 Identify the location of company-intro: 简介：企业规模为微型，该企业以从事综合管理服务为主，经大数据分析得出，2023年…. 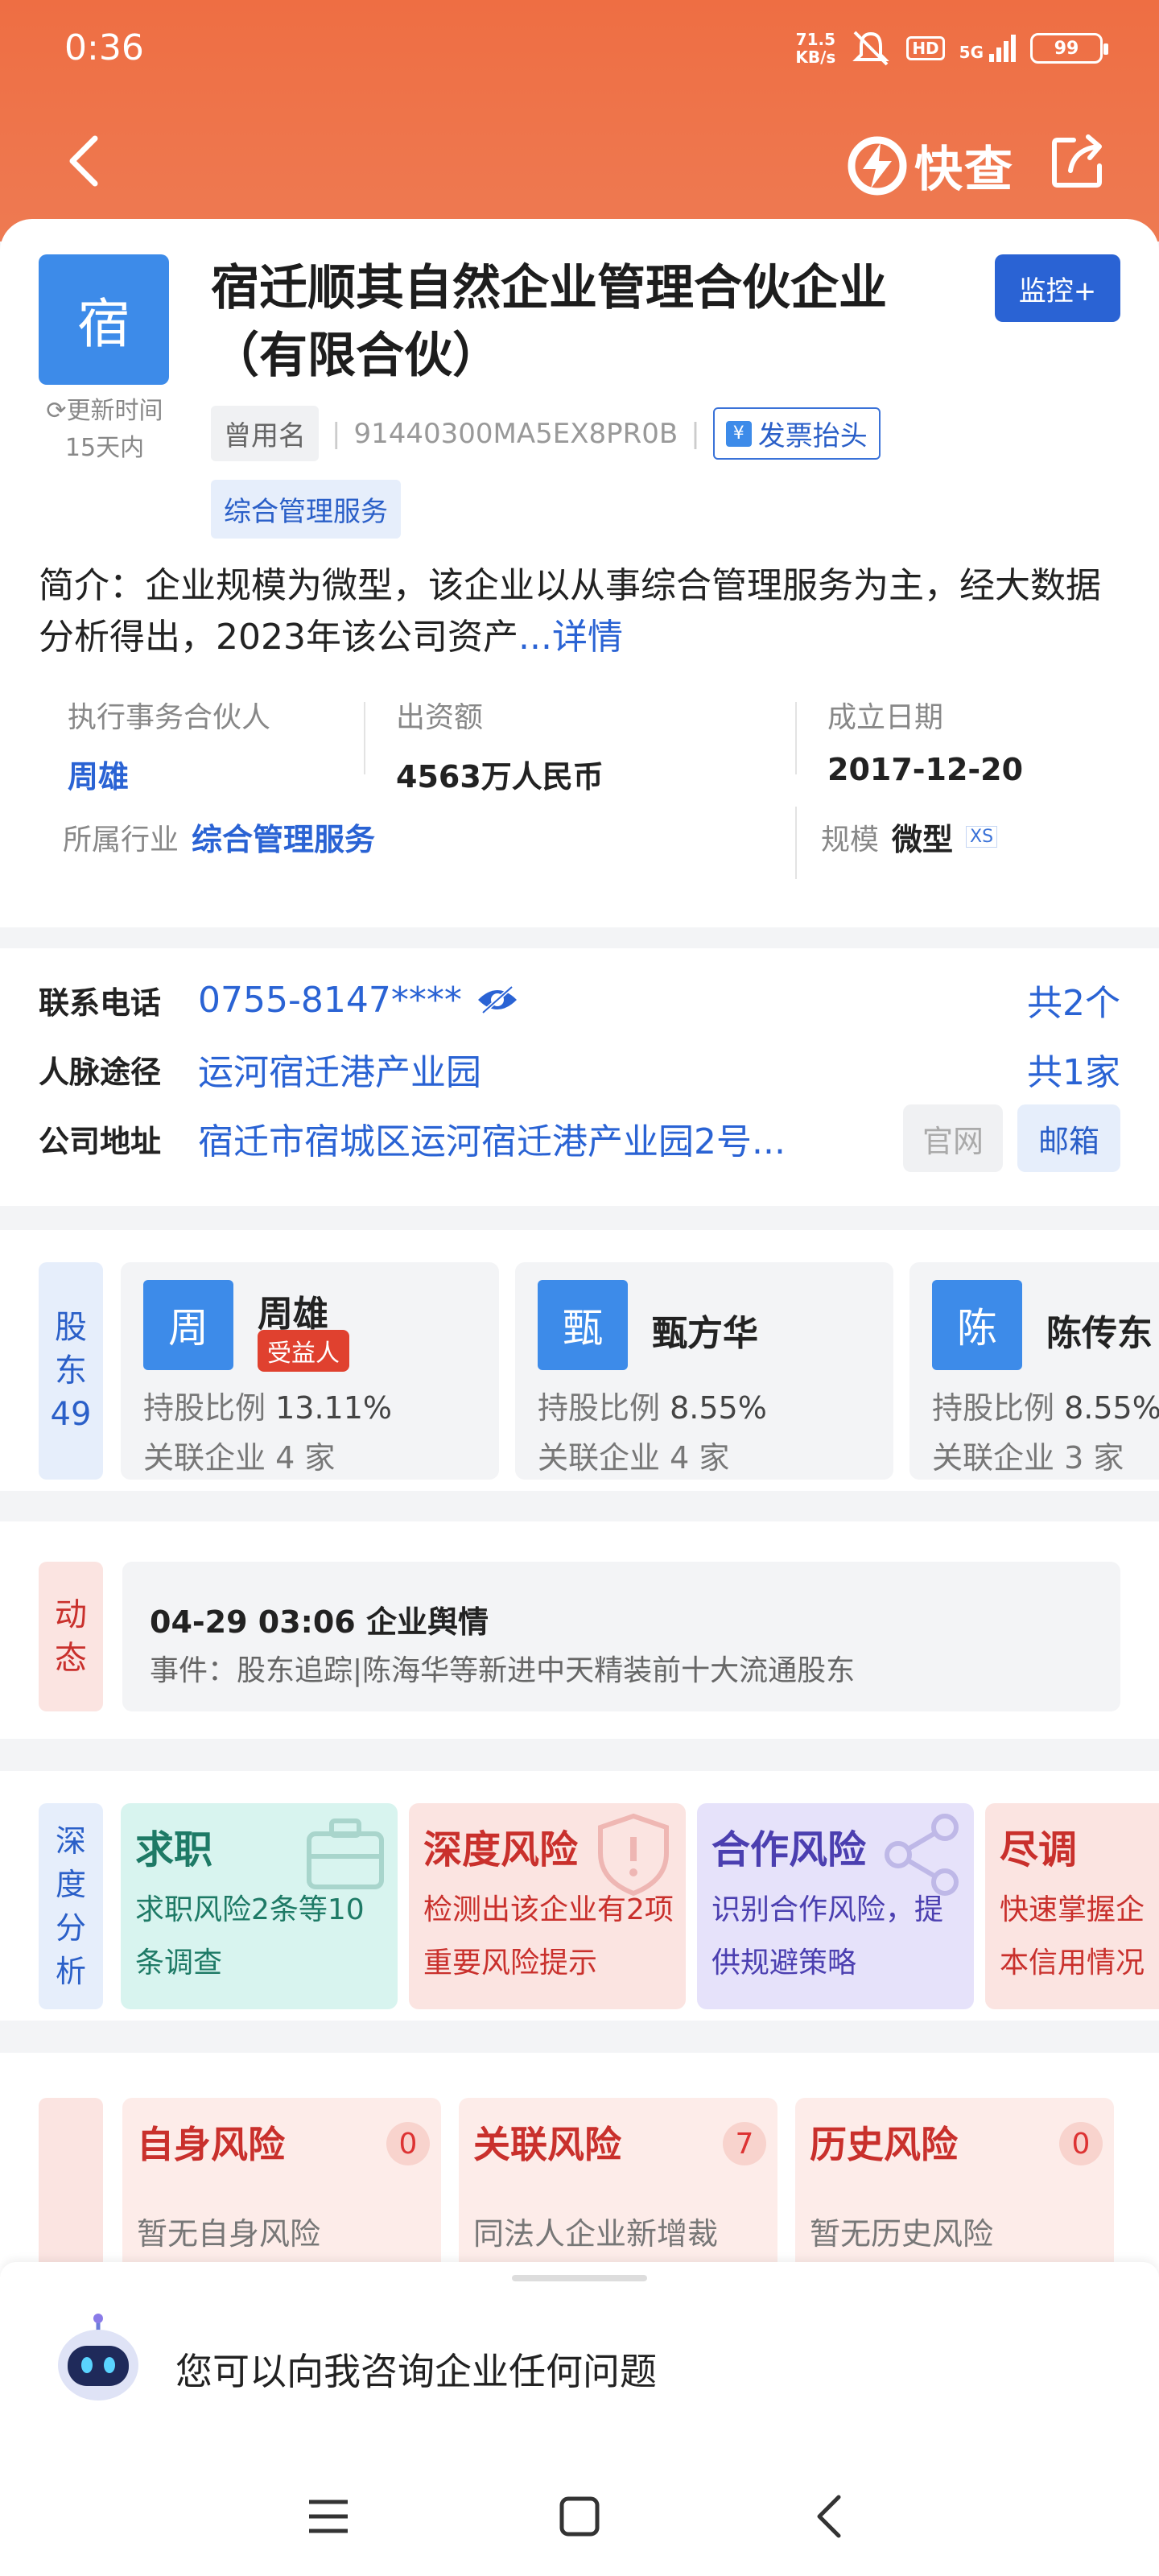
(570, 611).